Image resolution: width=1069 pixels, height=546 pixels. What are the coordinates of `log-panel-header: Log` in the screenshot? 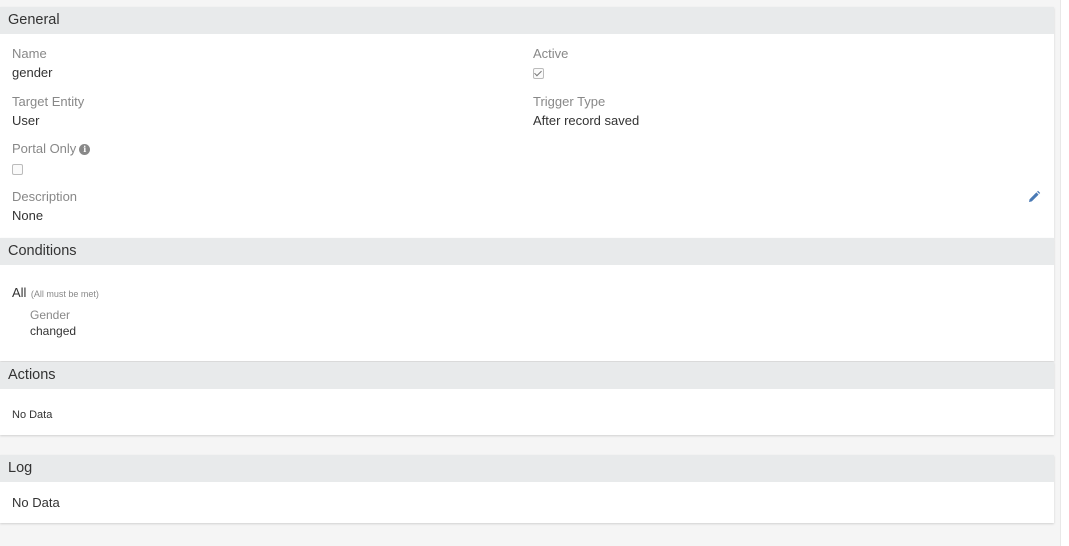 It's located at (527, 468).